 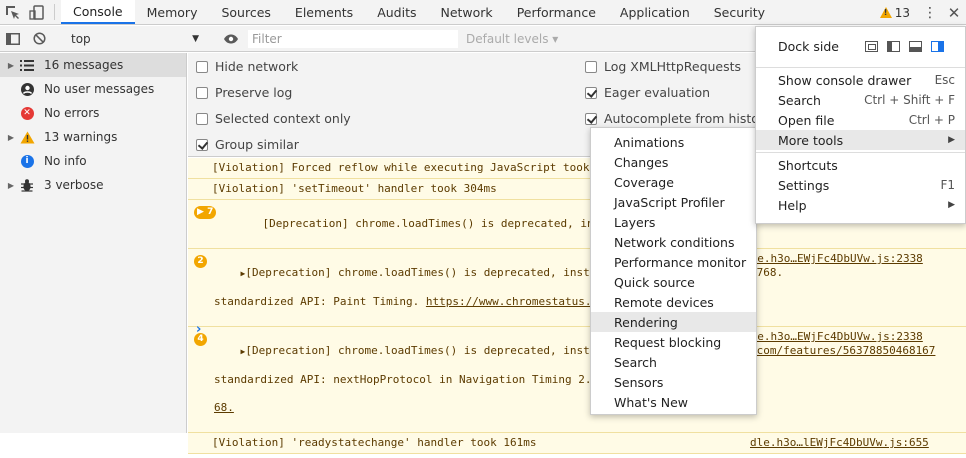 I want to click on group-similar-checkbox: Group similar, so click(x=247, y=144).